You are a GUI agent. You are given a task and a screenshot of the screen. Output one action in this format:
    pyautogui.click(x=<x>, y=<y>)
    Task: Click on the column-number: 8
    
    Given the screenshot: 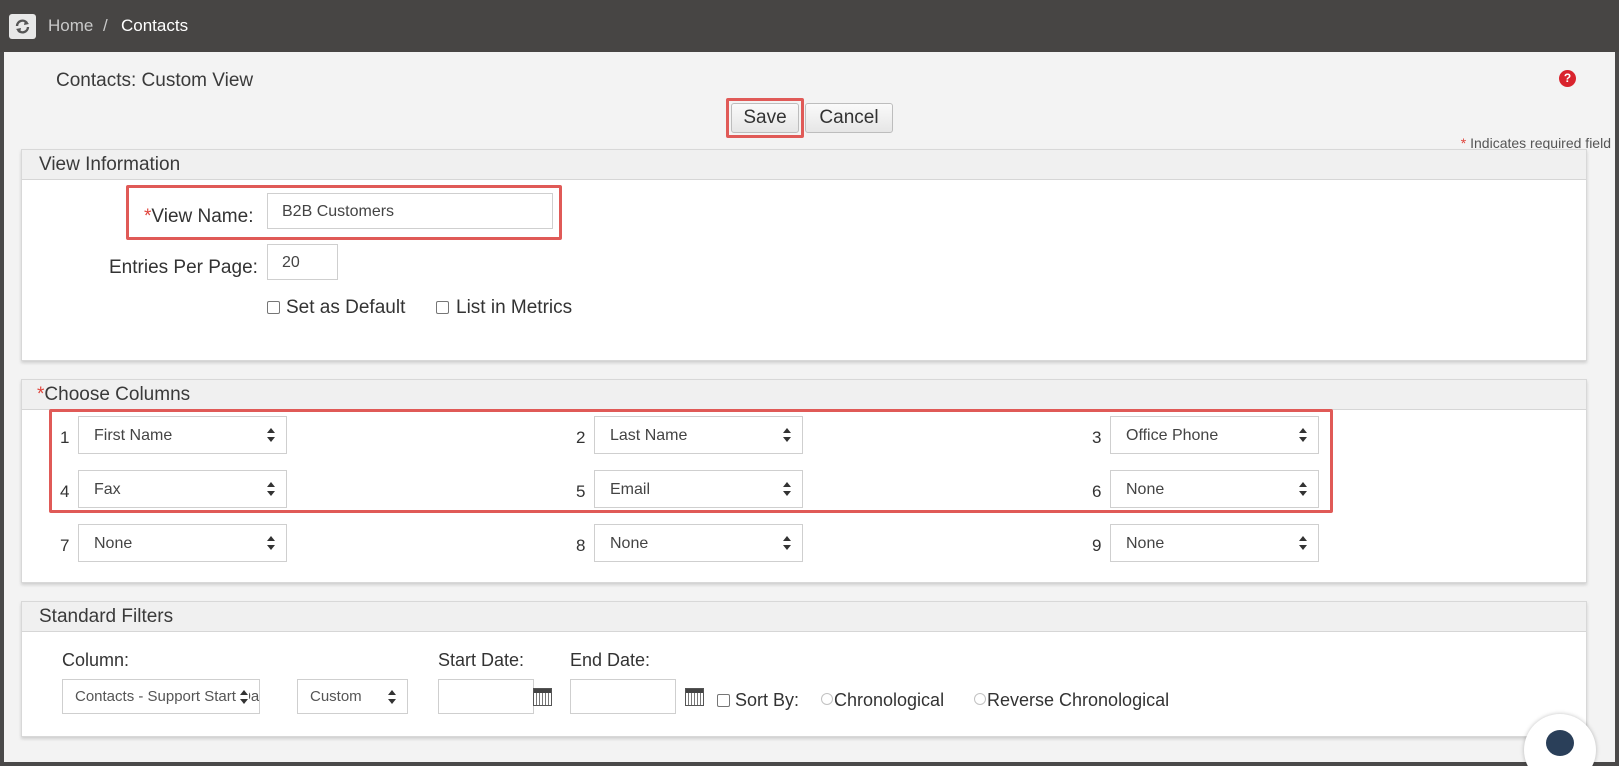 What is the action you would take?
    pyautogui.click(x=581, y=545)
    